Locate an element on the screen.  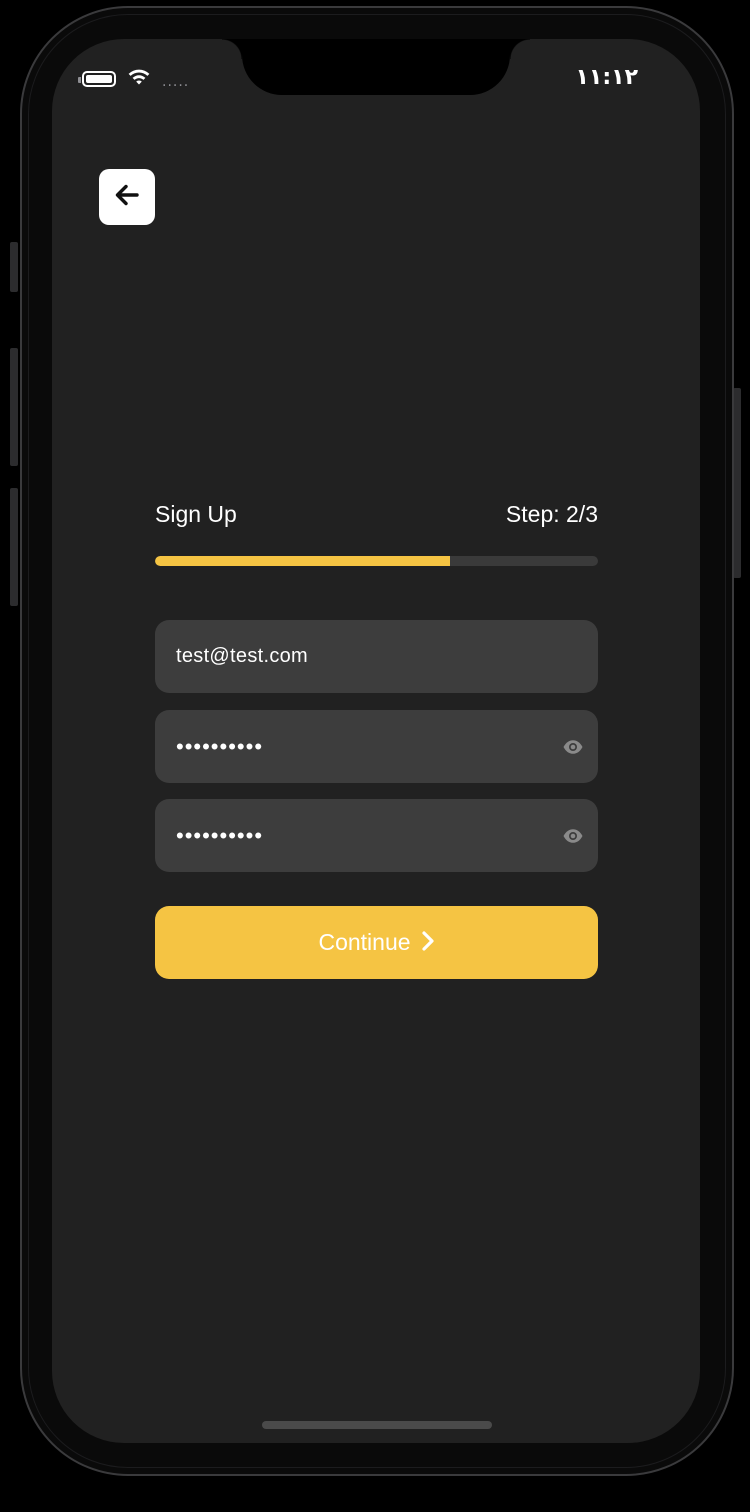
home-indicator is located at coordinates (377, 1425).